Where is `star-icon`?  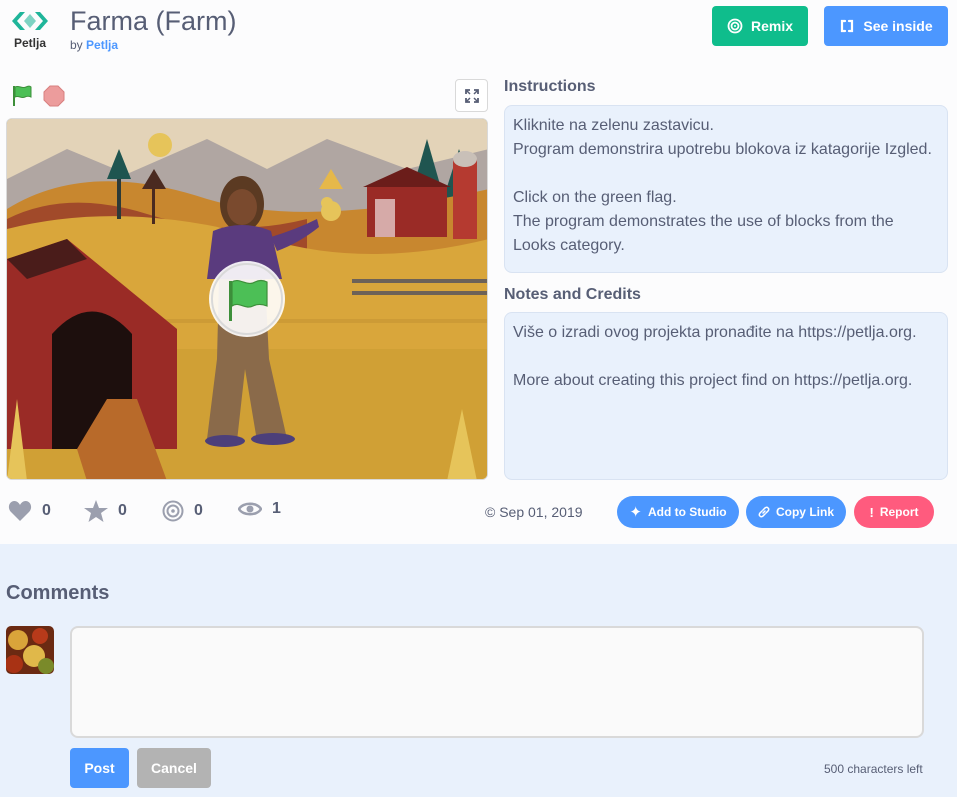 star-icon is located at coordinates (96, 511).